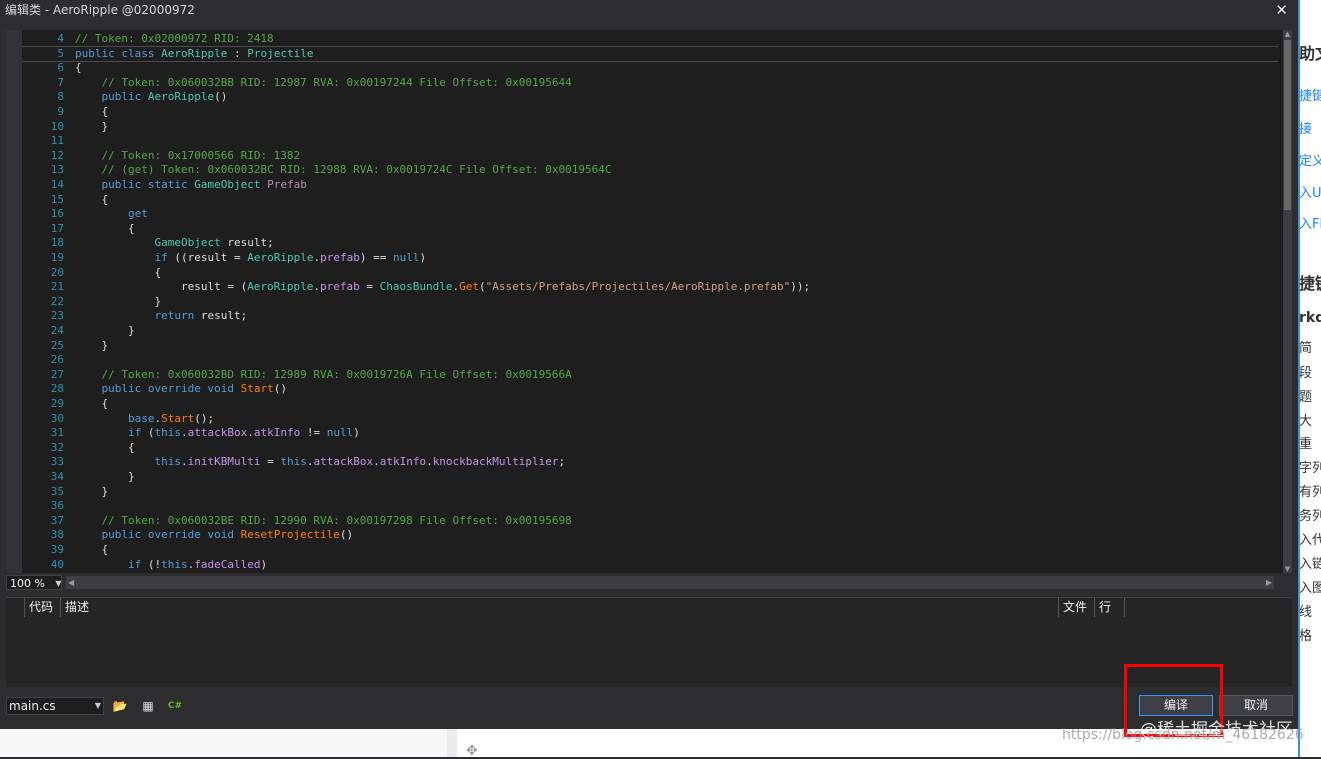  Describe the element at coordinates (71, 582) in the screenshot. I see `scroll-left-icon: ◀` at that location.